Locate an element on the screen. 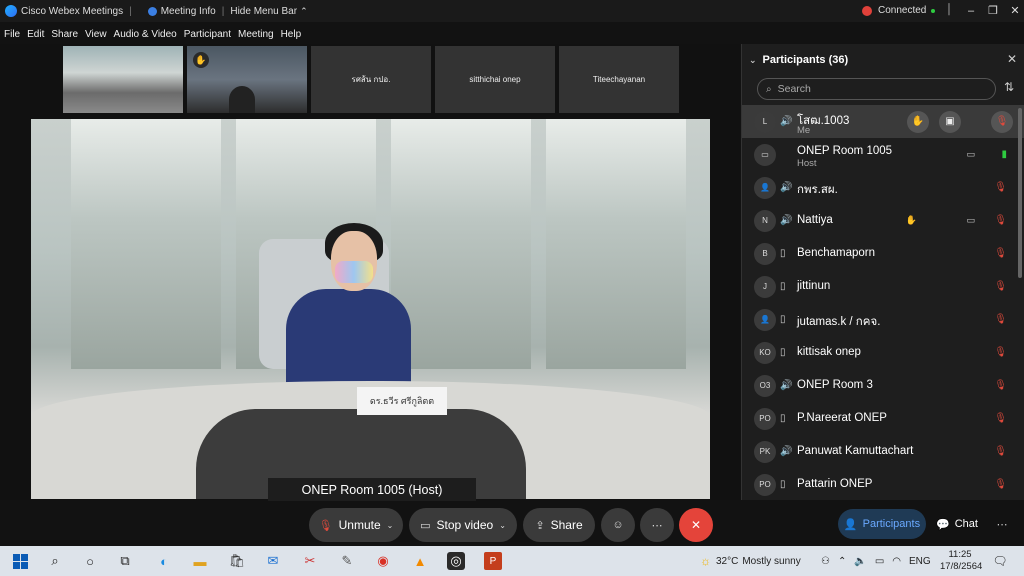 The width and height of the screenshot is (1024, 576). participants-tab: 👤 Participants is located at coordinates (882, 524).